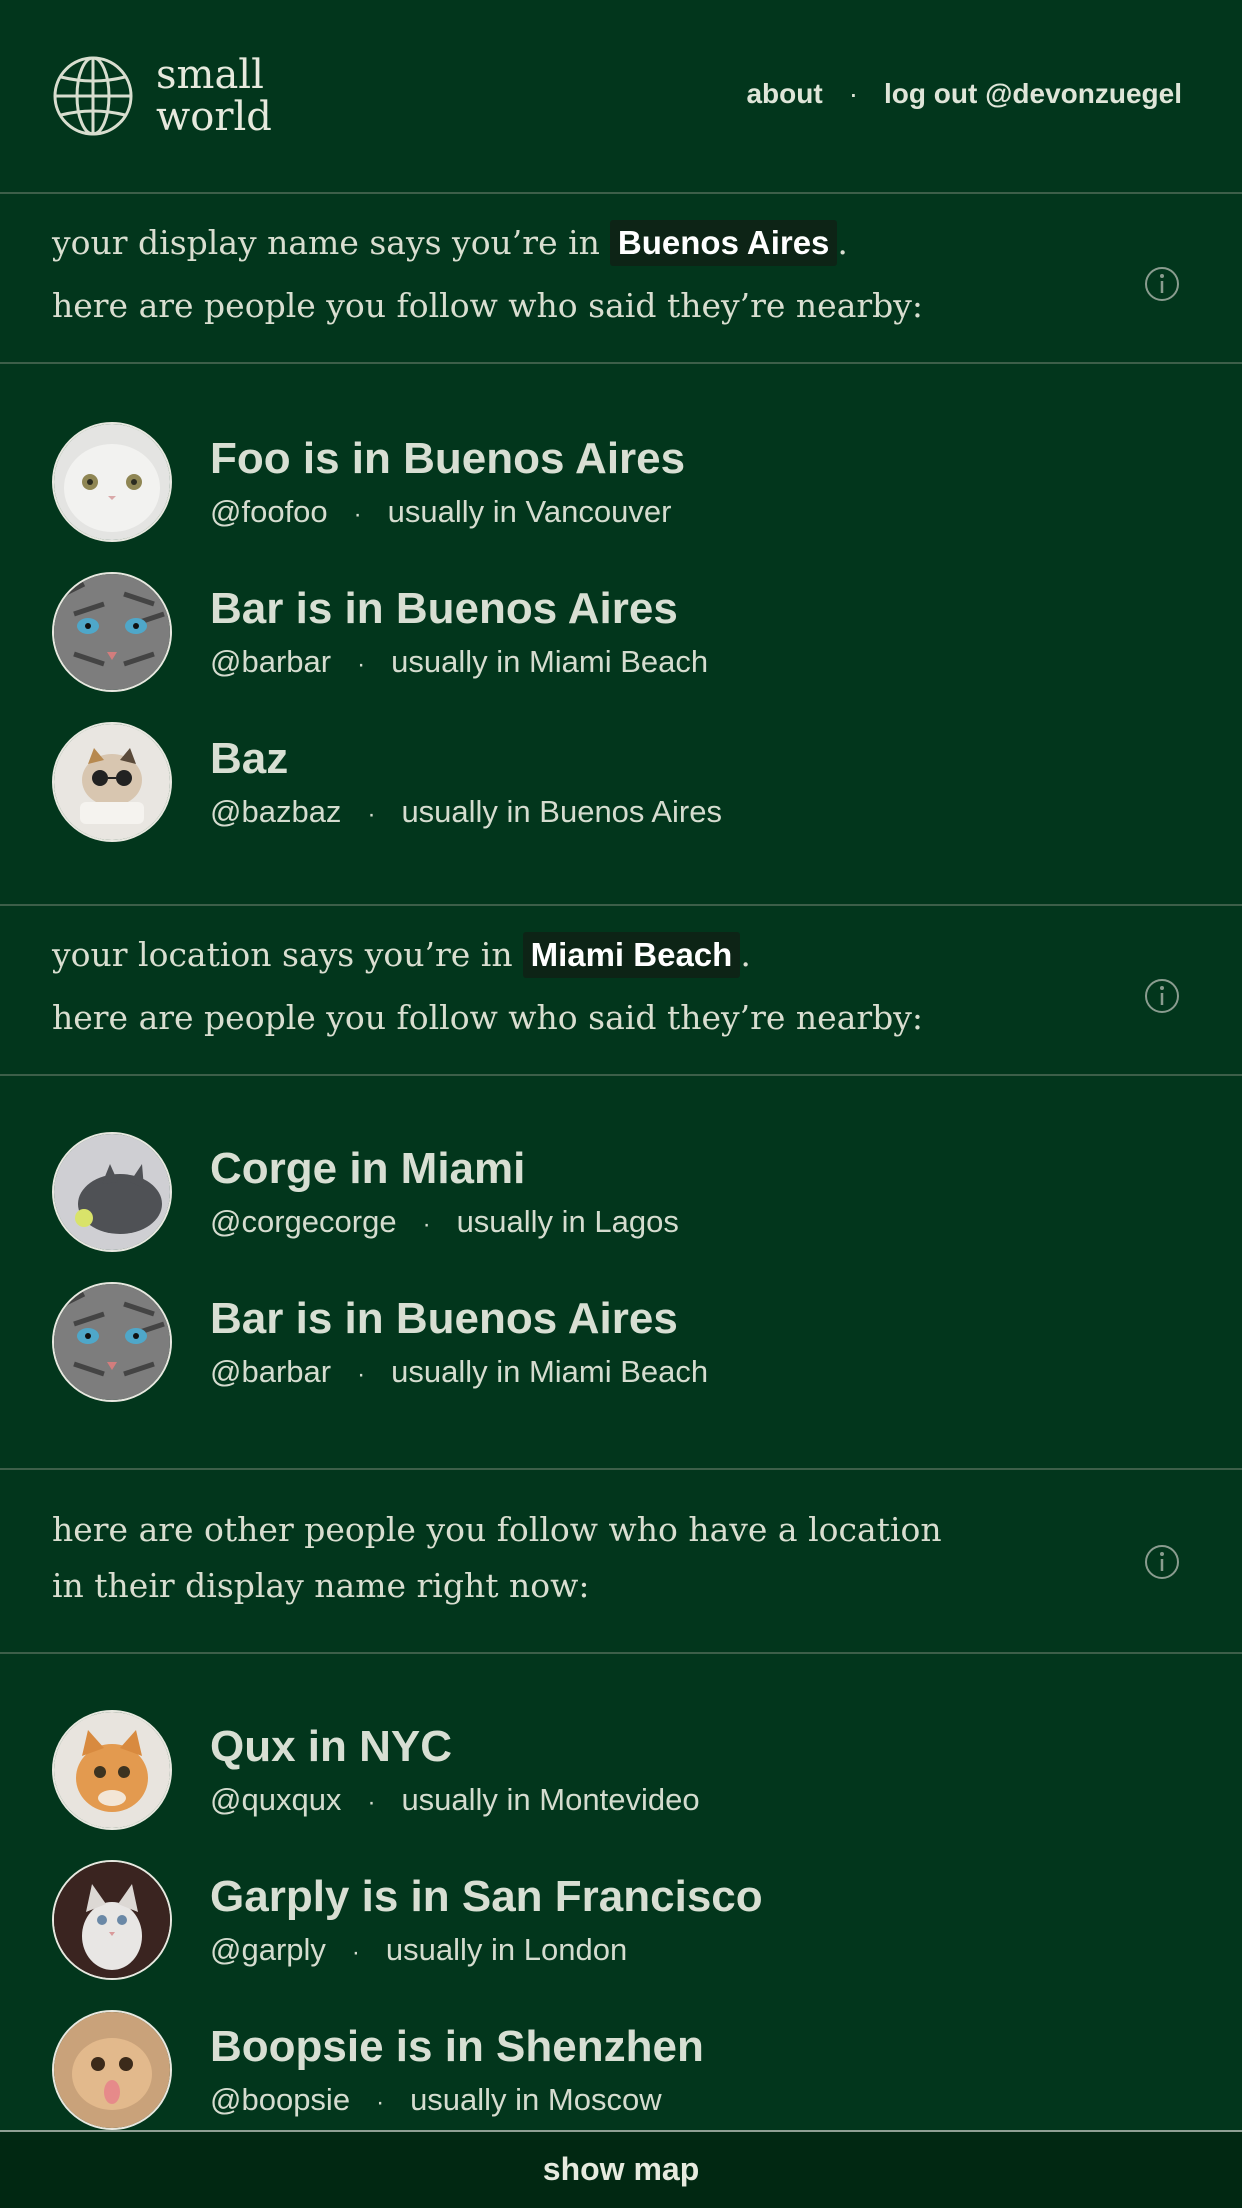 This screenshot has height=2208, width=1242. What do you see at coordinates (214, 117) in the screenshot?
I see `logo-line2: world` at bounding box center [214, 117].